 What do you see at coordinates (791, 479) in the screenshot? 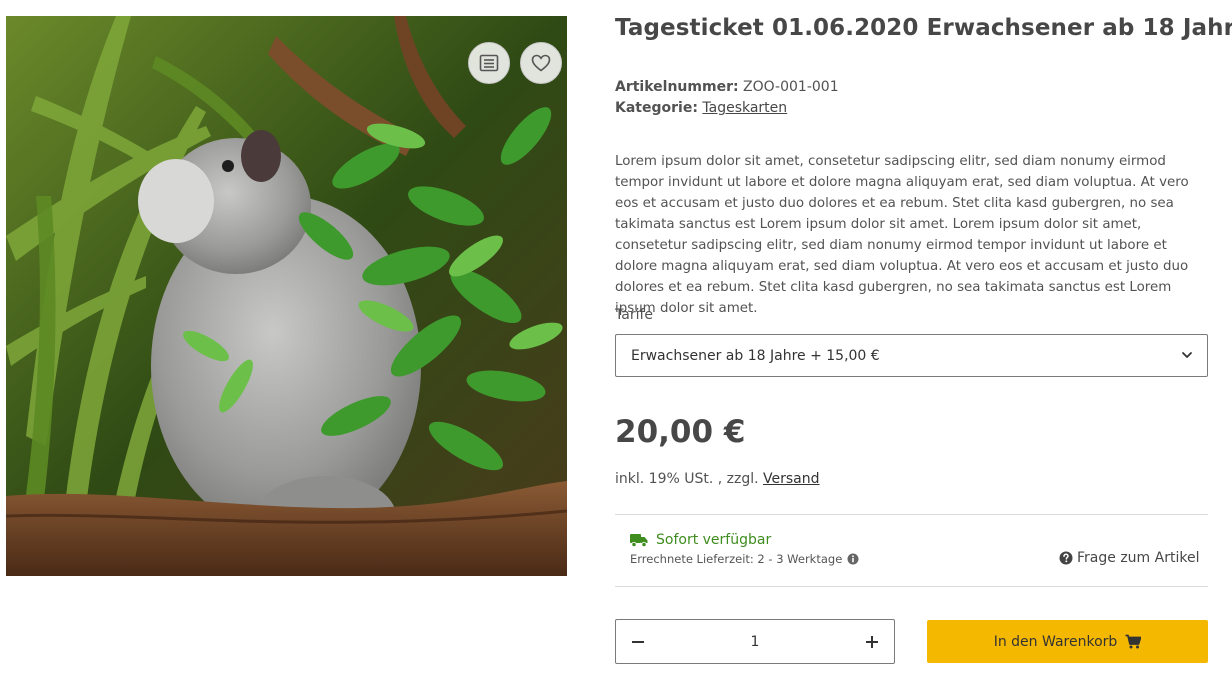
I see `shipping-link: Versand` at bounding box center [791, 479].